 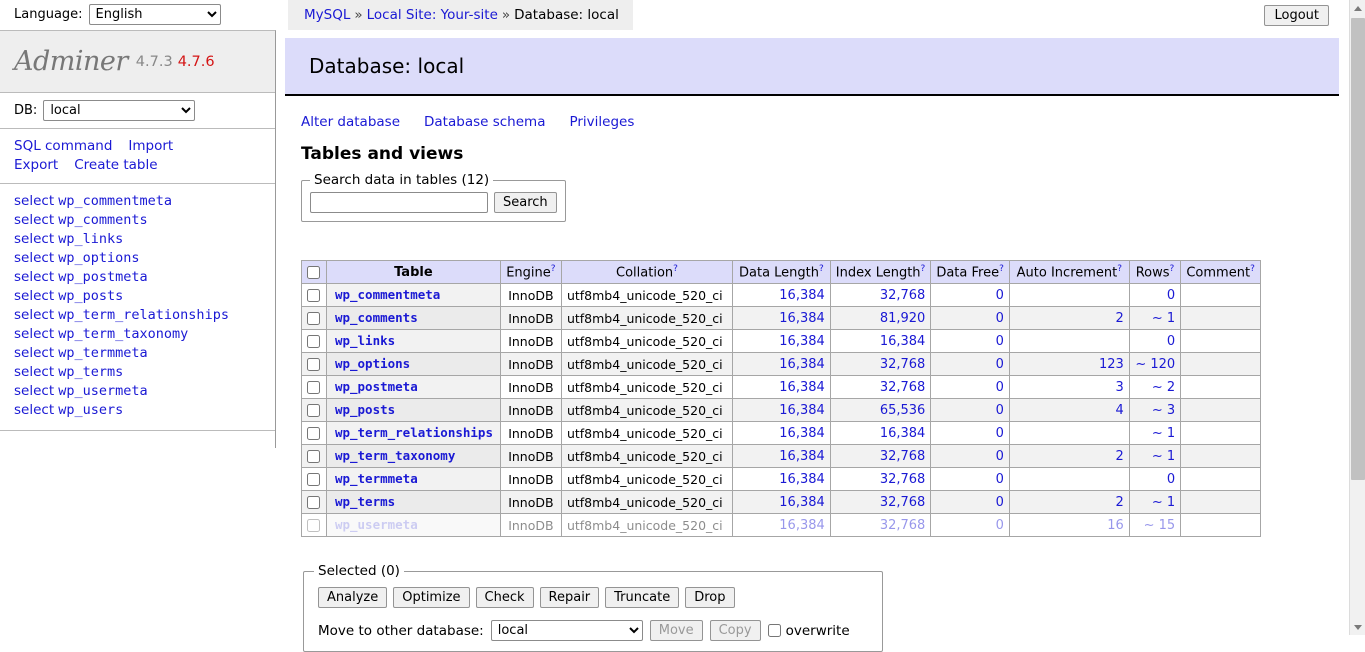 What do you see at coordinates (90, 296) in the screenshot?
I see `sidebar-table-link-wp_posts: wp_posts` at bounding box center [90, 296].